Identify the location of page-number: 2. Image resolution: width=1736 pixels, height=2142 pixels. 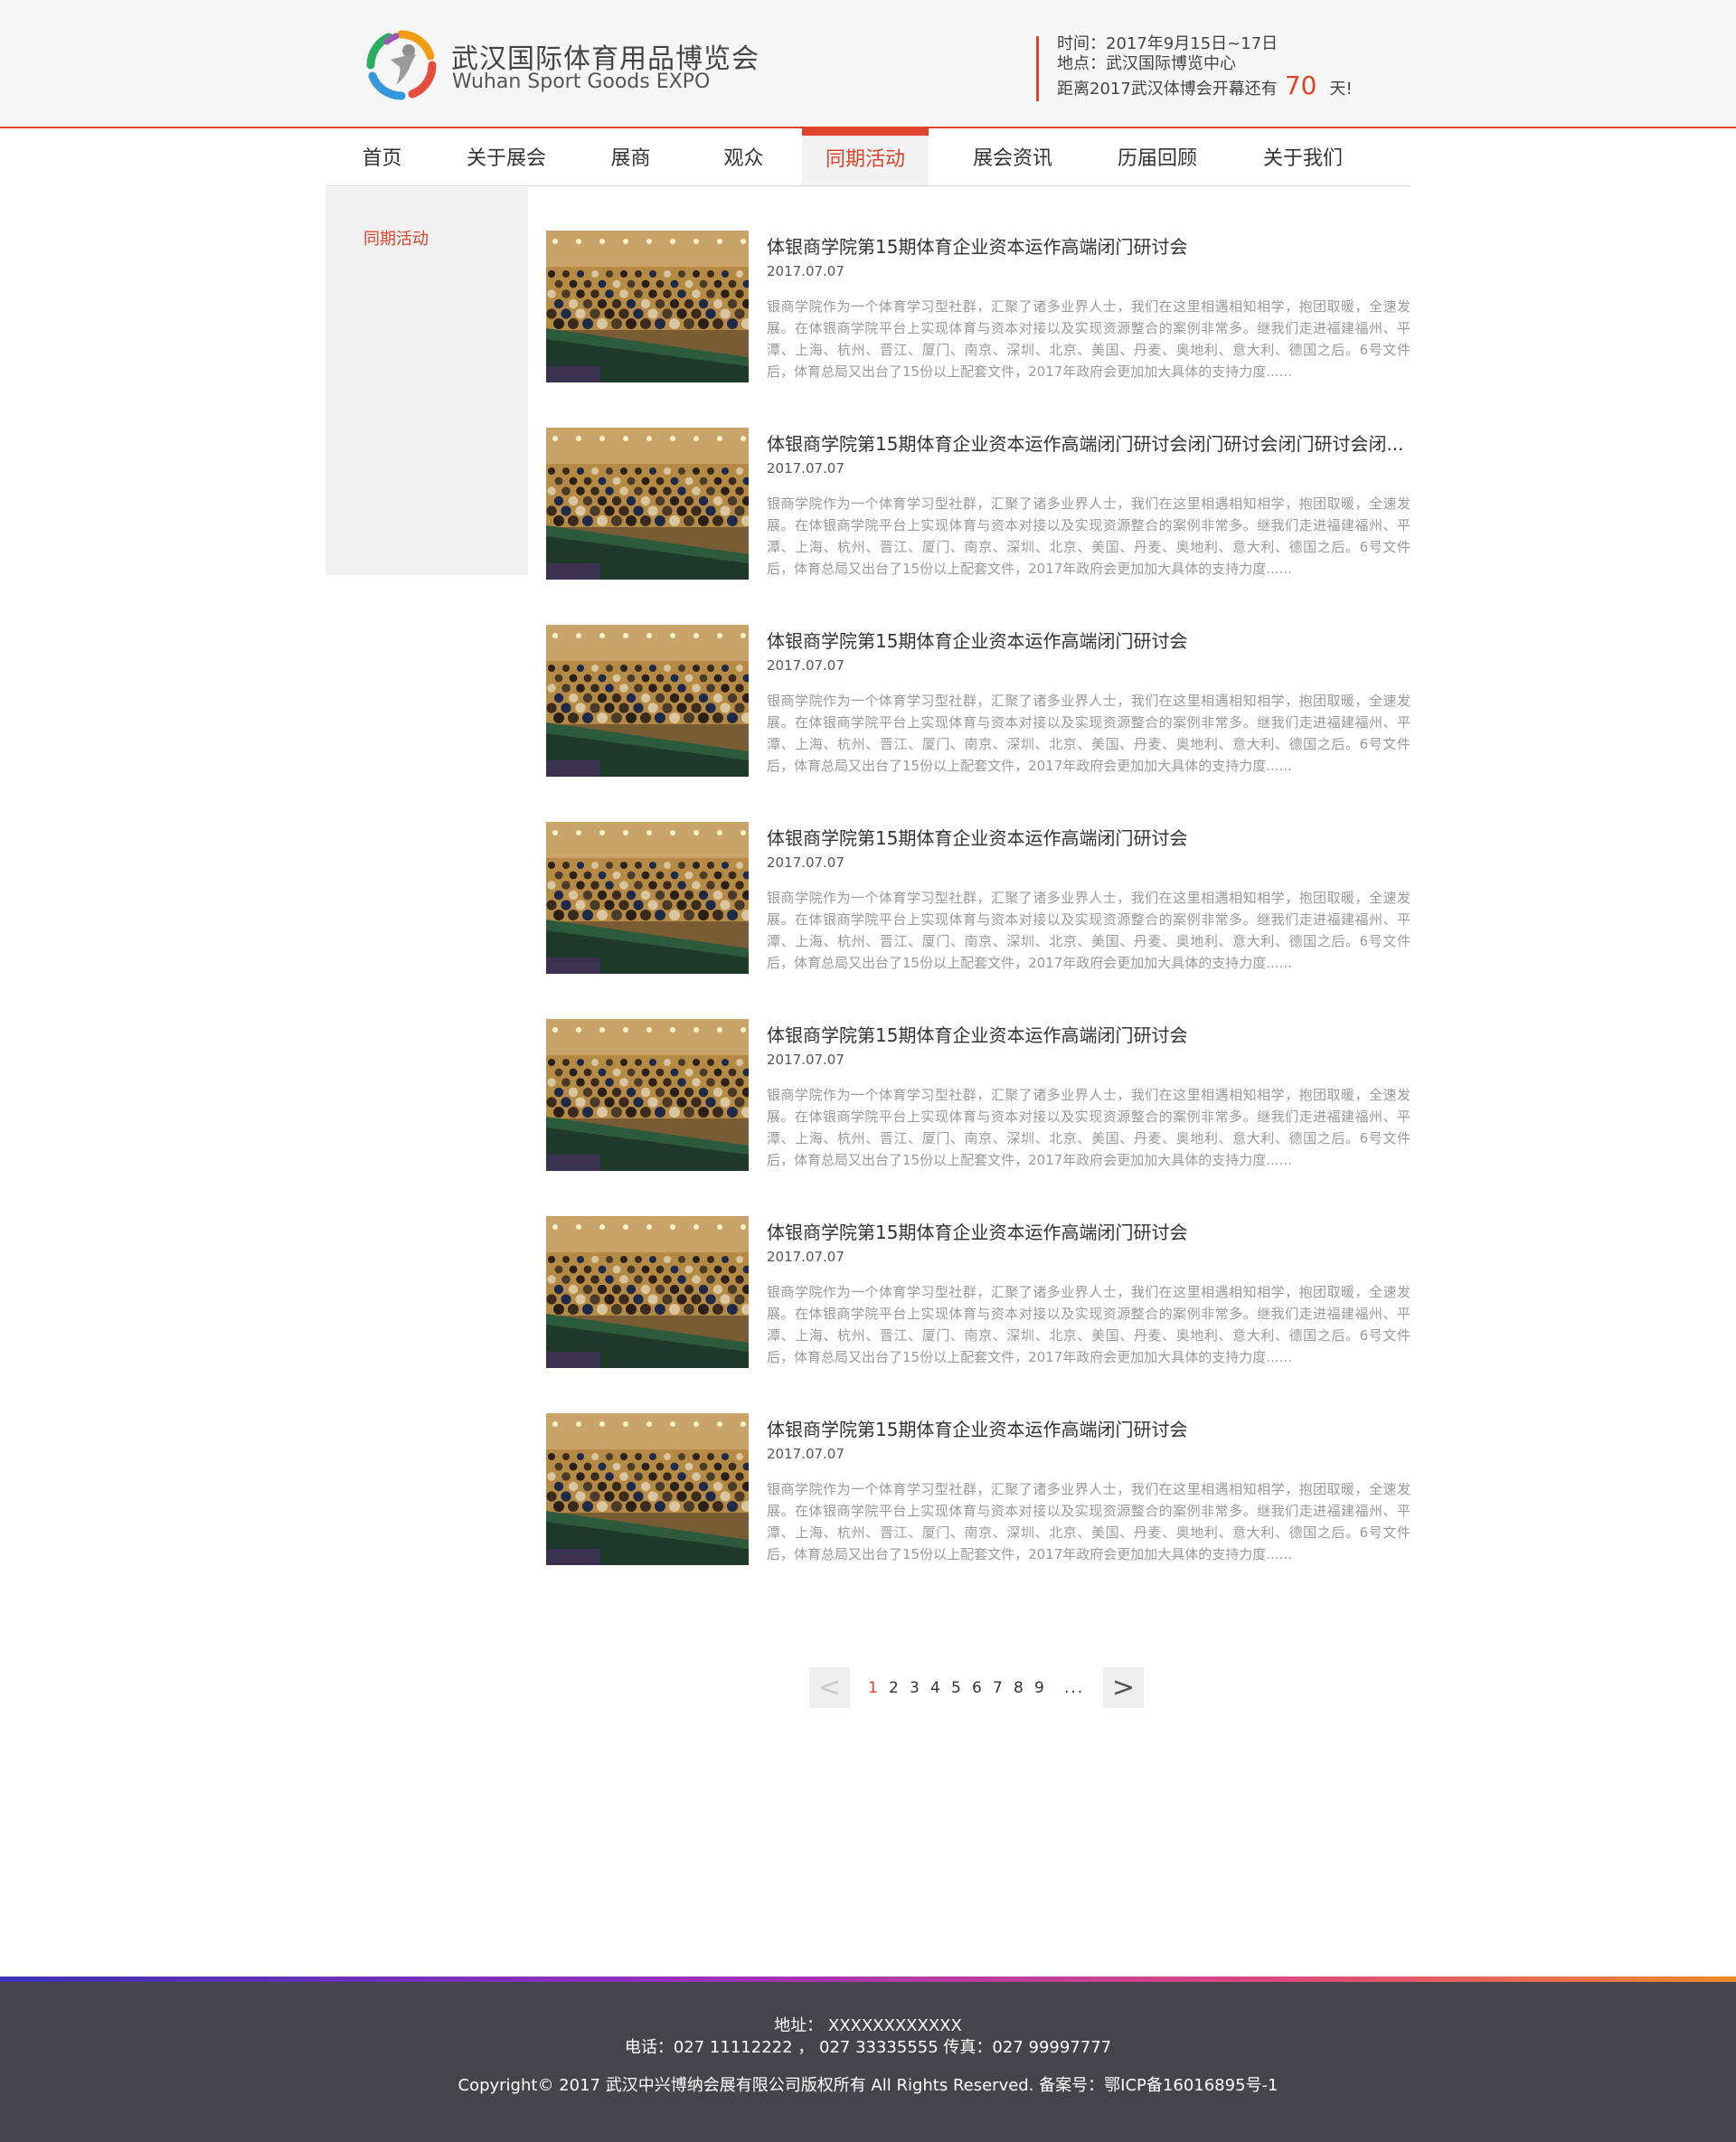
(899, 1688).